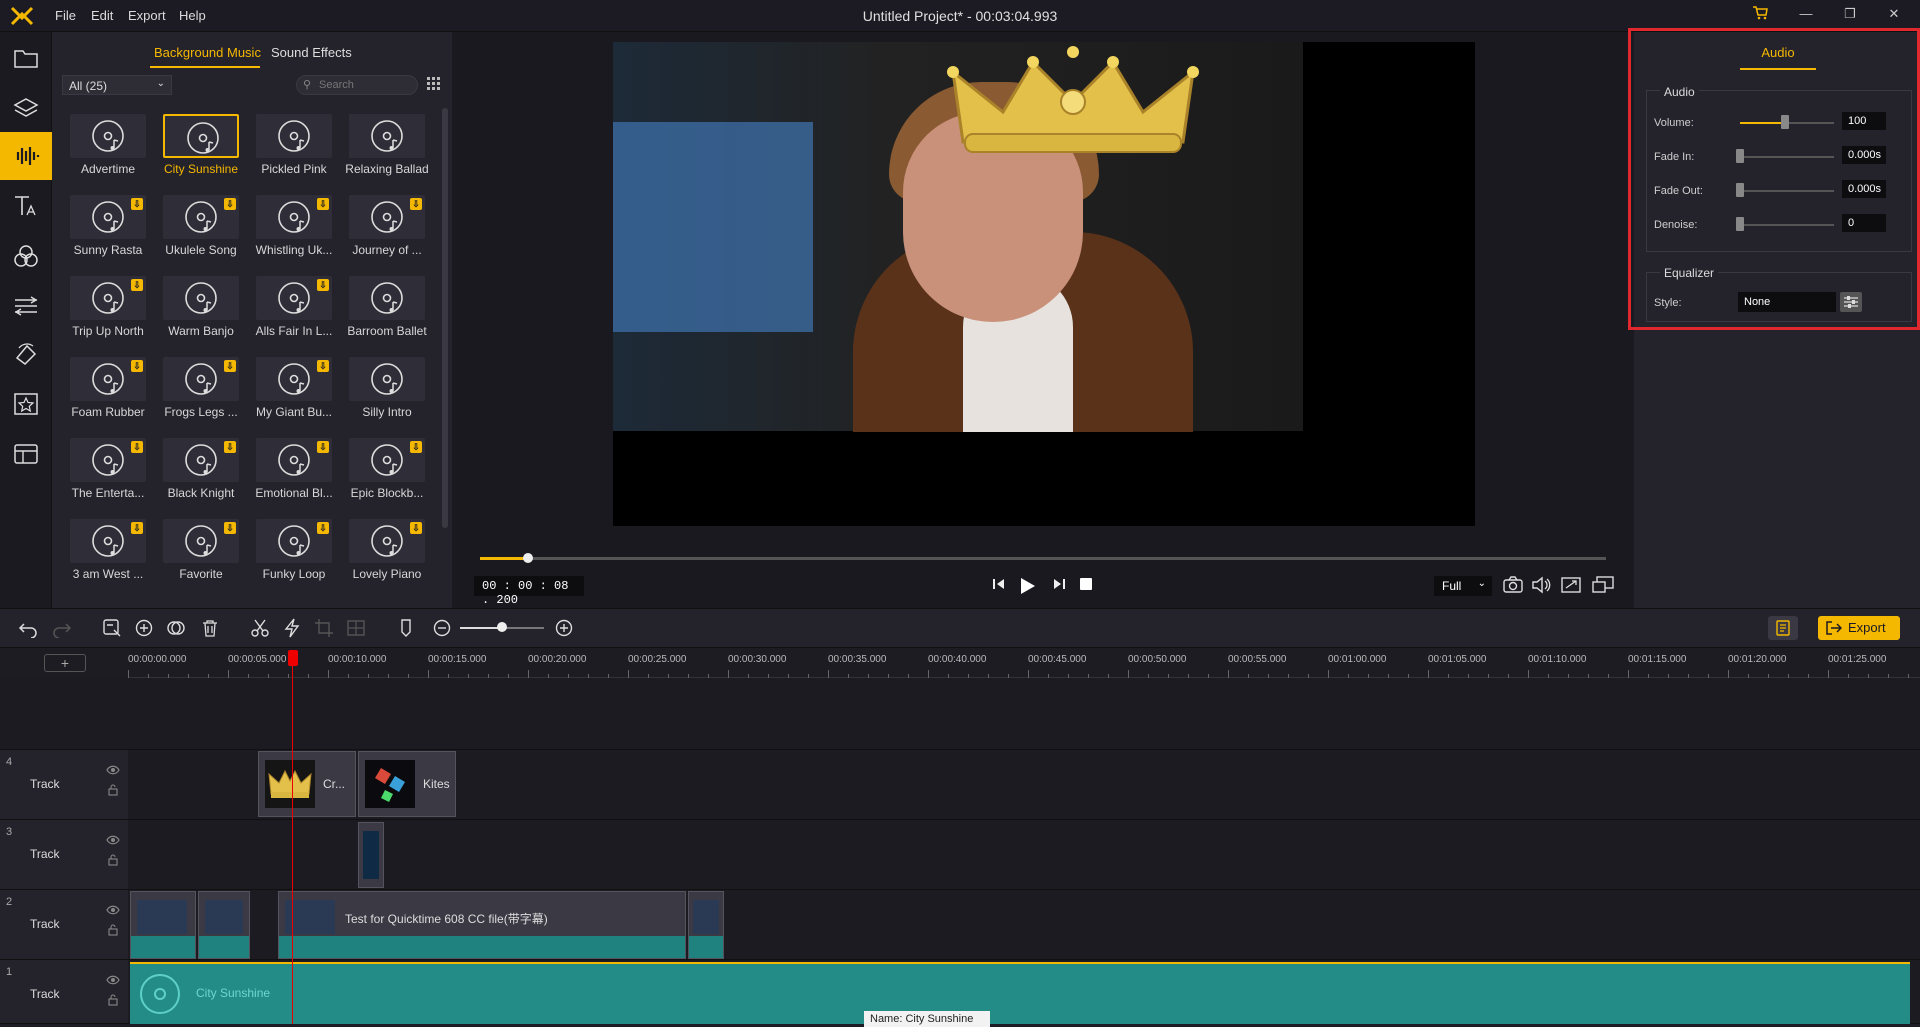 The image size is (1920, 1027). What do you see at coordinates (1027, 586) in the screenshot?
I see `play-icon` at bounding box center [1027, 586].